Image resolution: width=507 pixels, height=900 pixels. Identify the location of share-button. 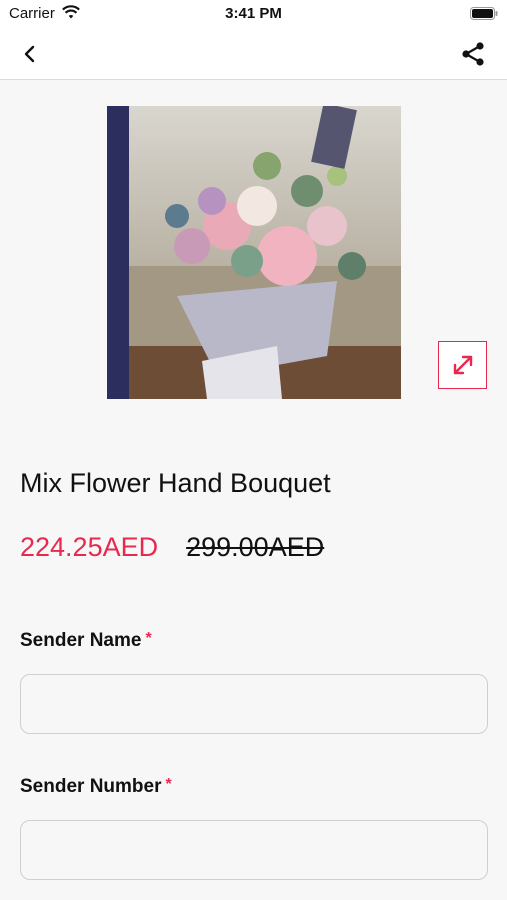
(473, 54).